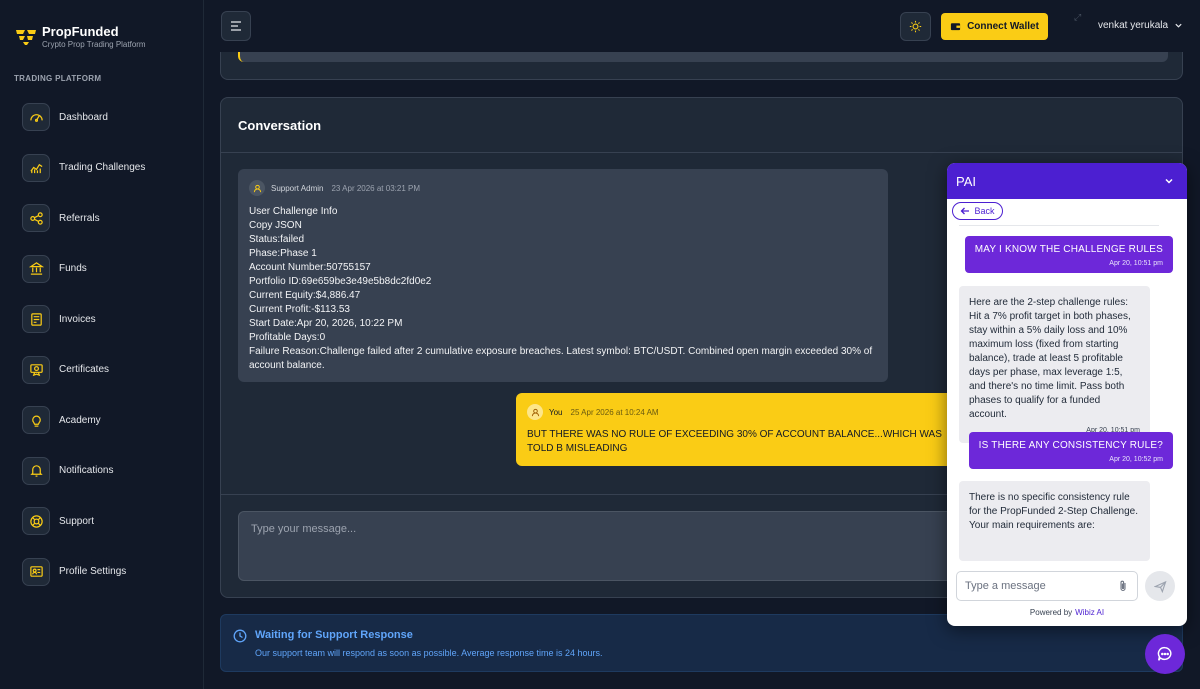 The width and height of the screenshot is (1200, 689). I want to click on connect-wallet-label: Connect Wallet, so click(1003, 26).